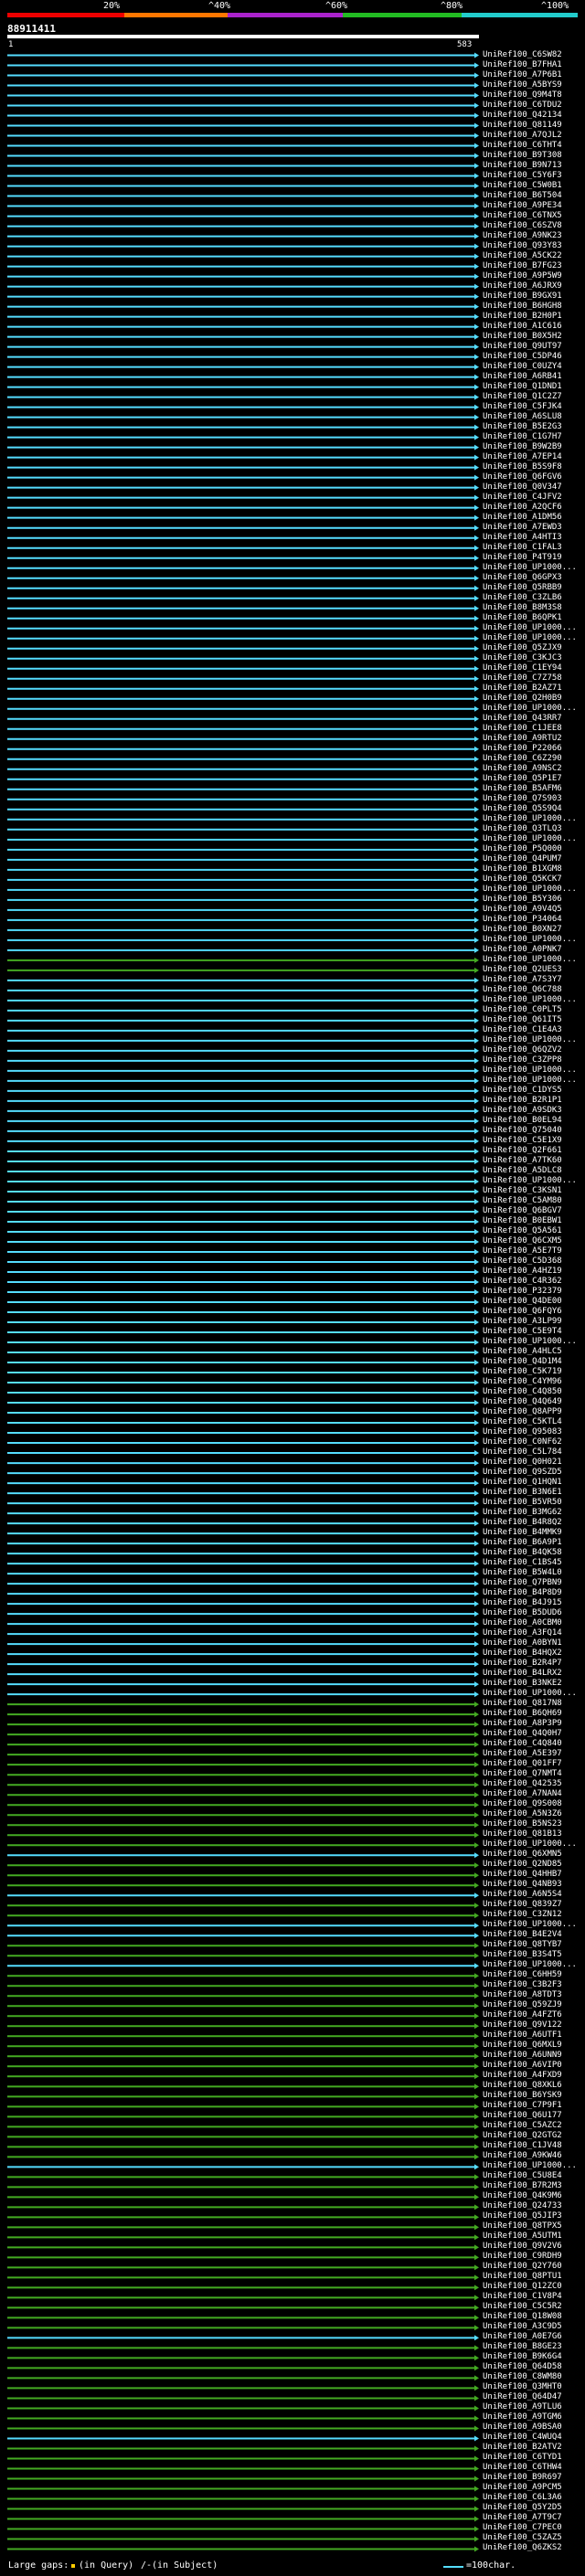  I want to click on hit-label: UniRef100_P4T919, so click(522, 558).